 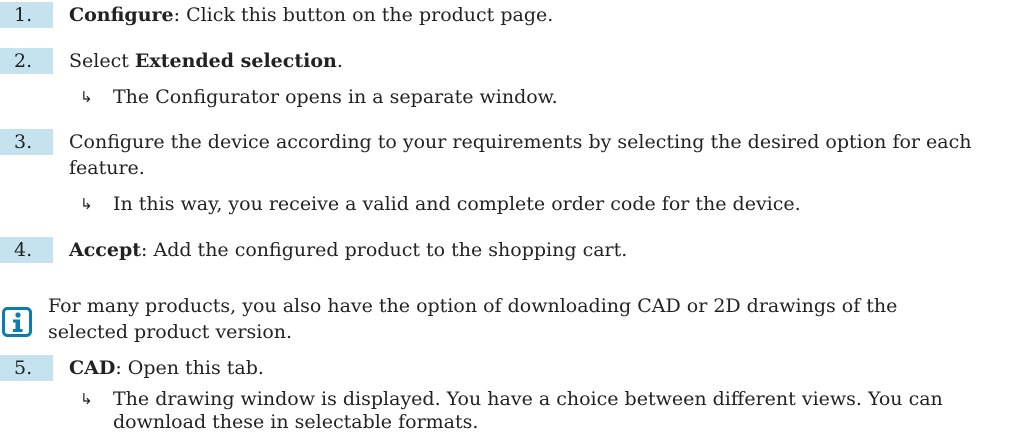 I want to click on step-number: 1., so click(x=26, y=15).